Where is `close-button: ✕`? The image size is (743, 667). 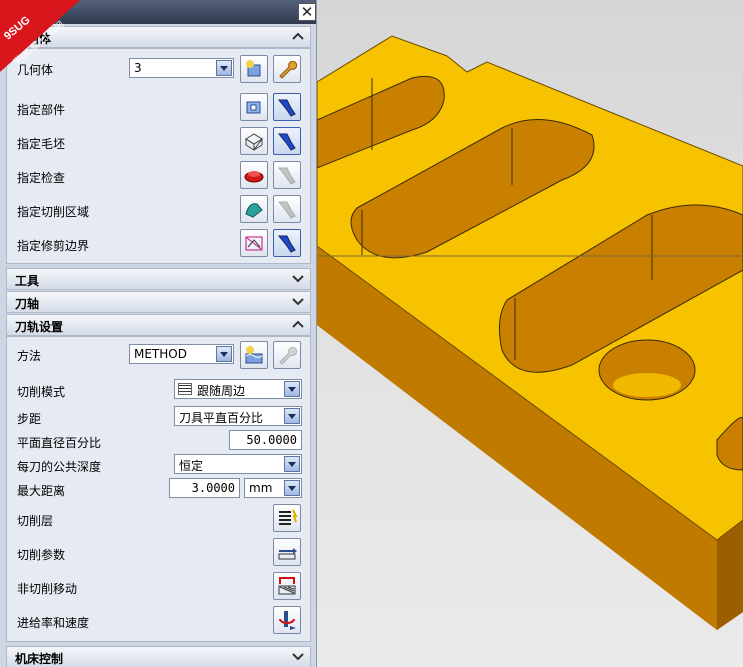 close-button: ✕ is located at coordinates (307, 12).